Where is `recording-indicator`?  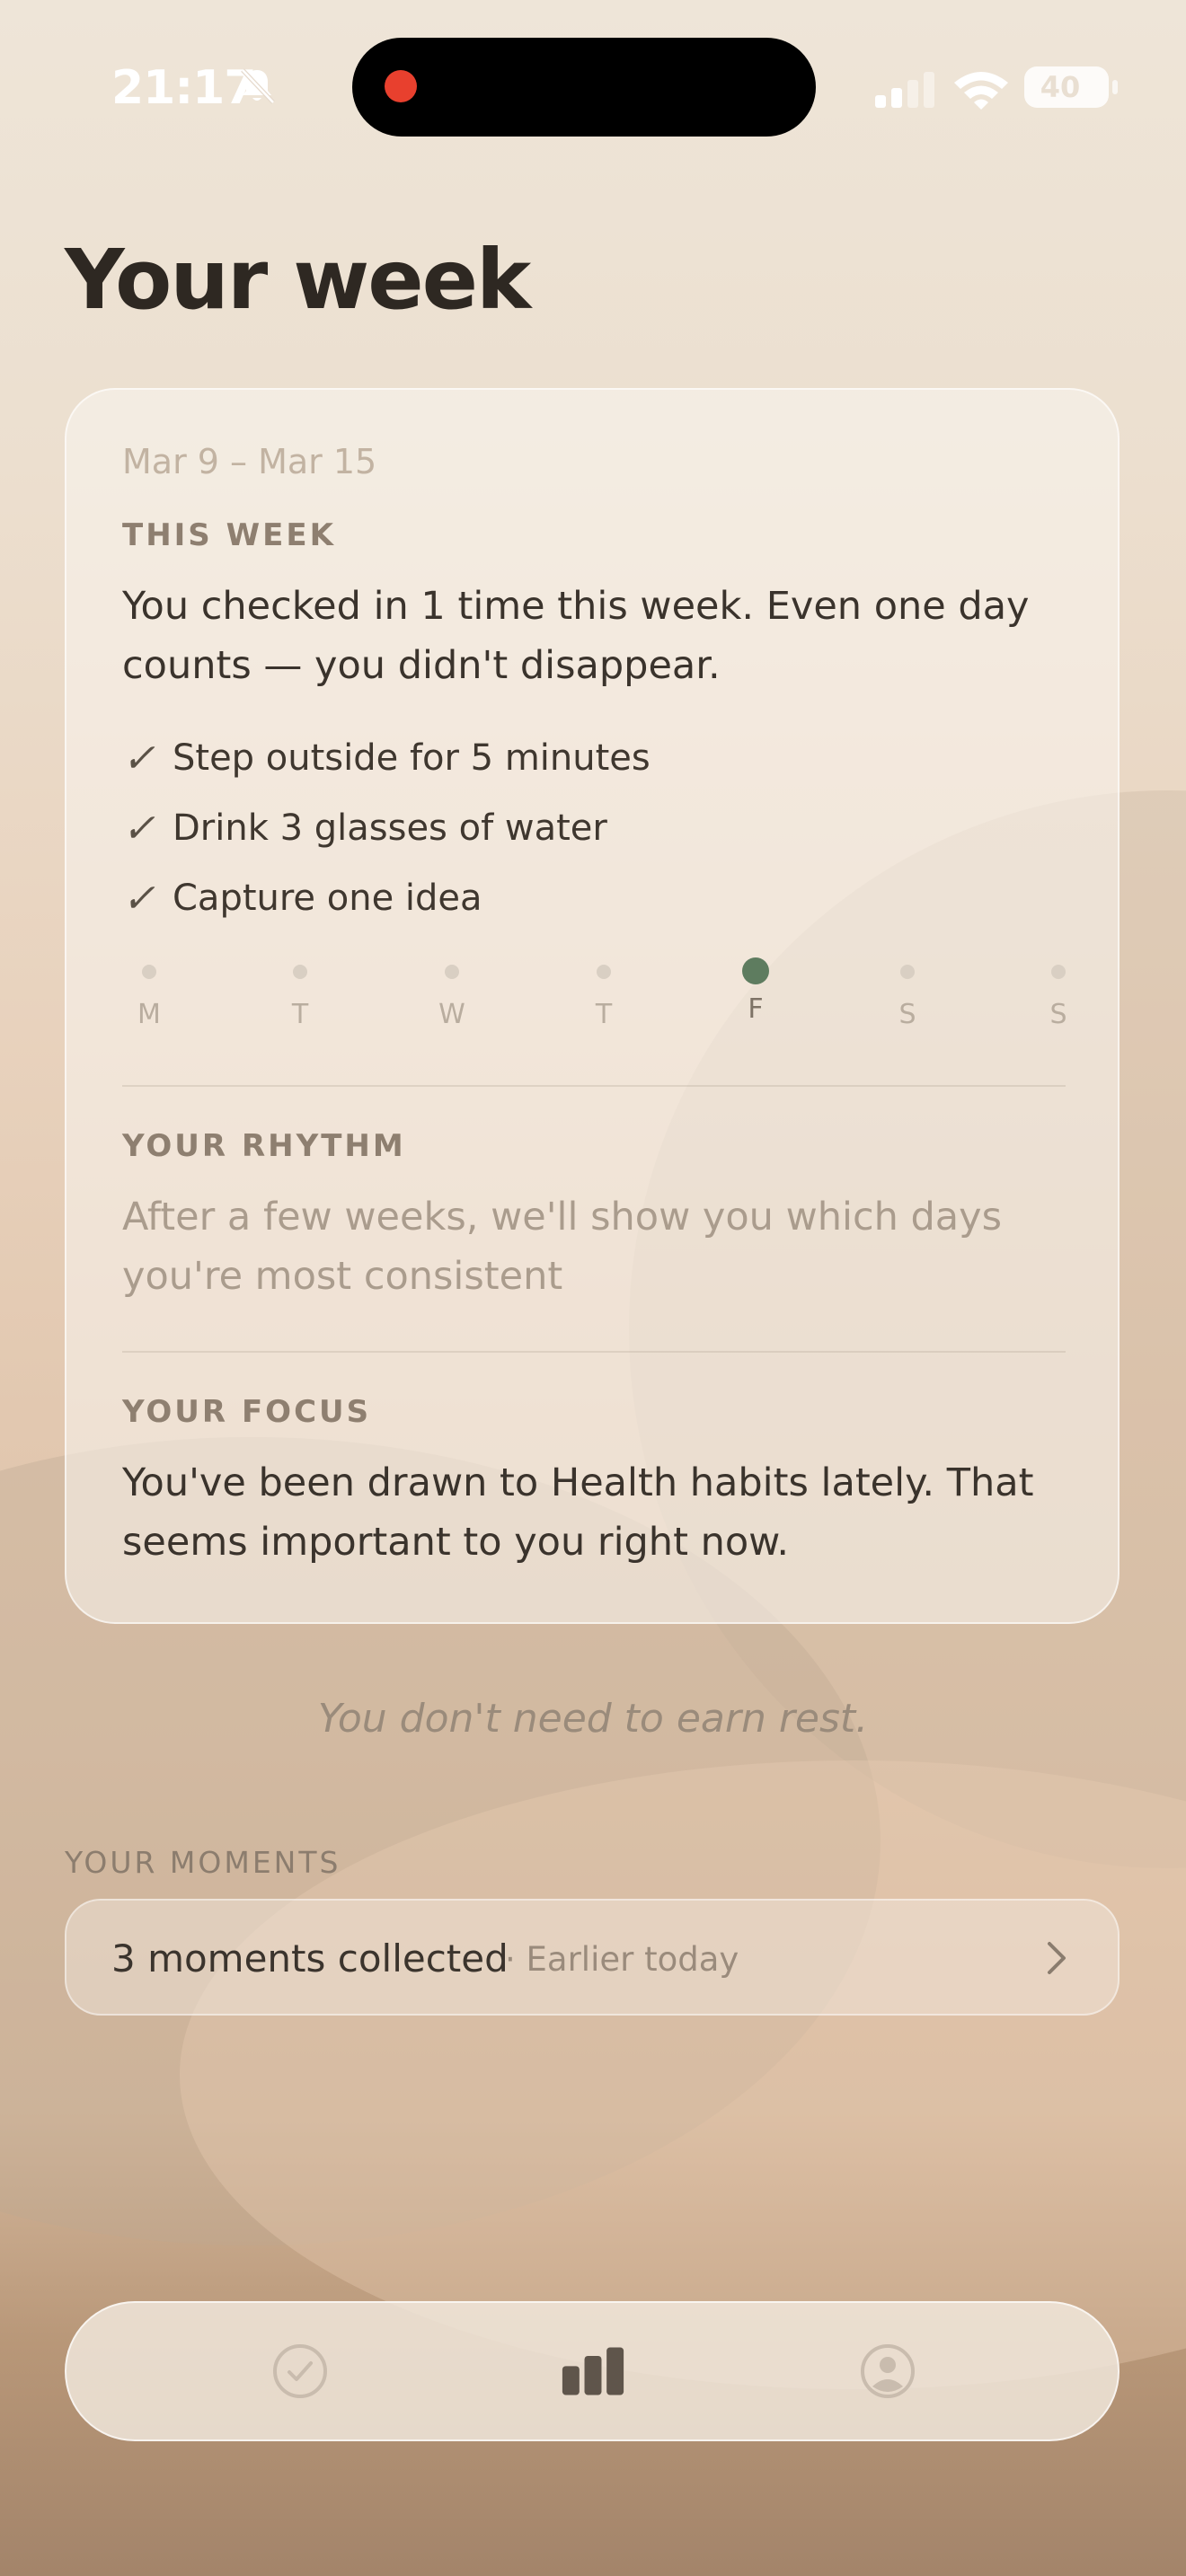 recording-indicator is located at coordinates (401, 86).